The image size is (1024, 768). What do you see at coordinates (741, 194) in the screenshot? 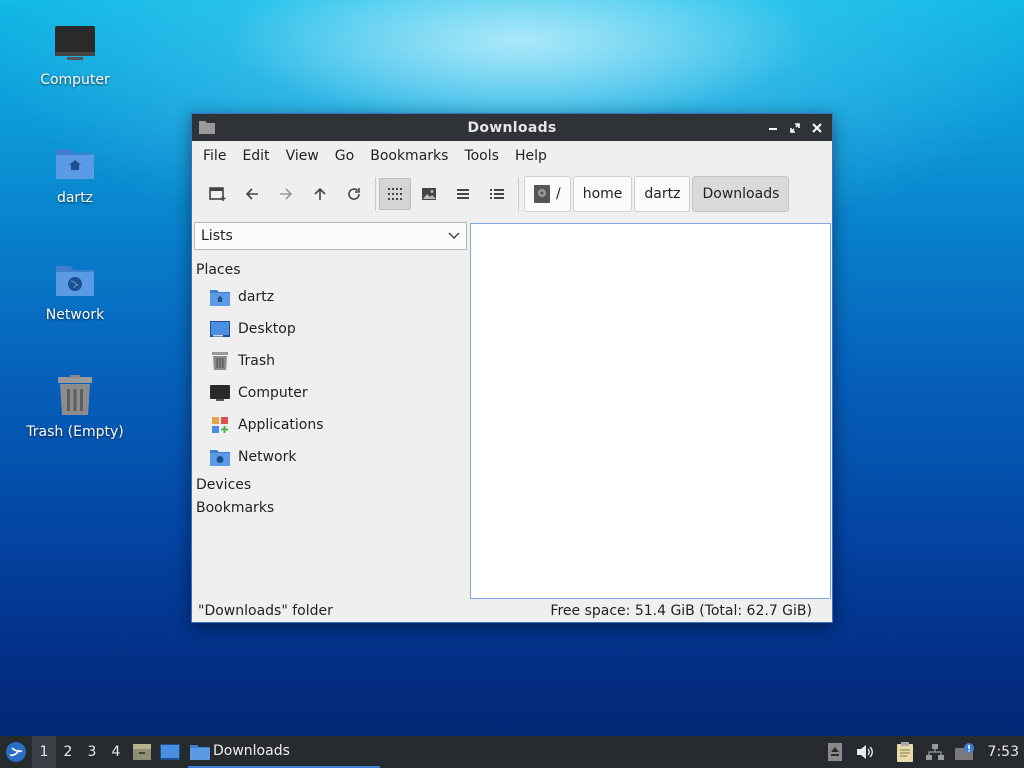
I see `breadcrumb-downloads: Downloads` at bounding box center [741, 194].